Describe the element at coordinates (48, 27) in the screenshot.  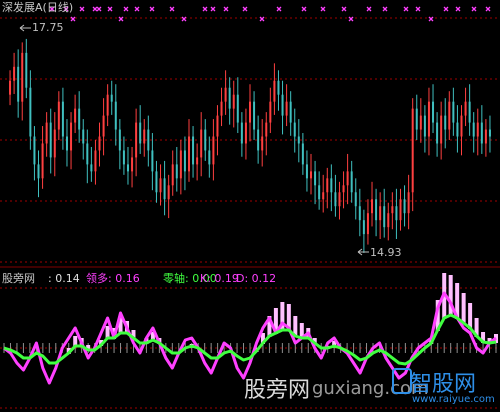
I see `high-price-label: 17.75` at that location.